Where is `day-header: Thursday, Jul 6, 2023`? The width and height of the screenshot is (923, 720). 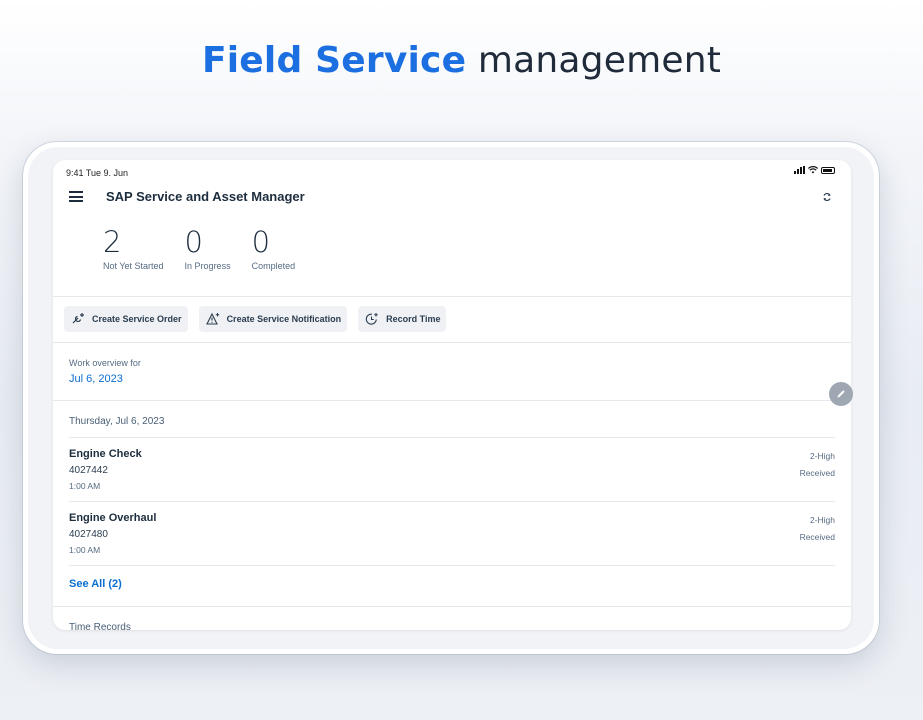 day-header: Thursday, Jul 6, 2023 is located at coordinates (117, 421).